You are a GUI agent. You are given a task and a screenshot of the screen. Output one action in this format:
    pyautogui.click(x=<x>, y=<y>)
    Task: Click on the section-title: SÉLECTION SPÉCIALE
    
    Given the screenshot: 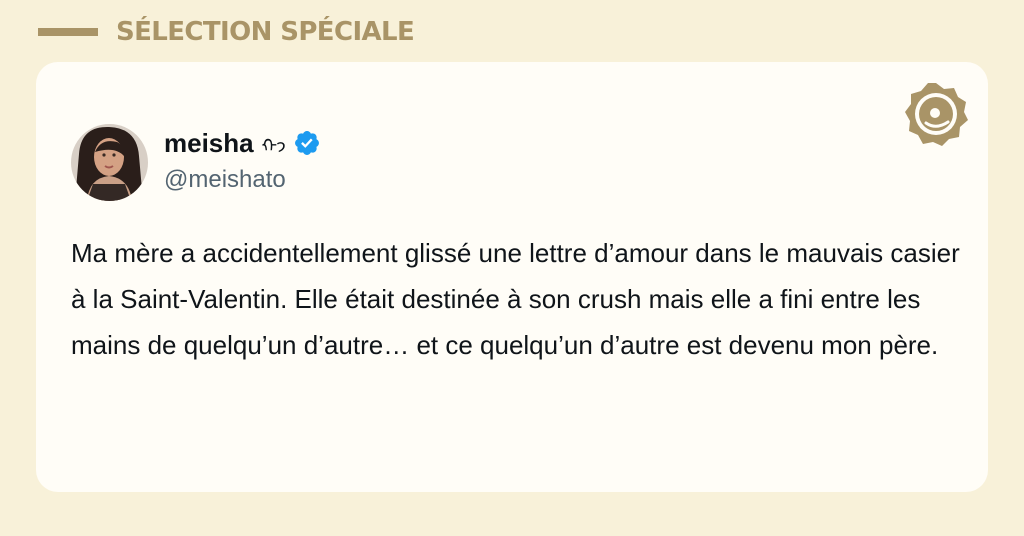 What is the action you would take?
    pyautogui.click(x=265, y=32)
    